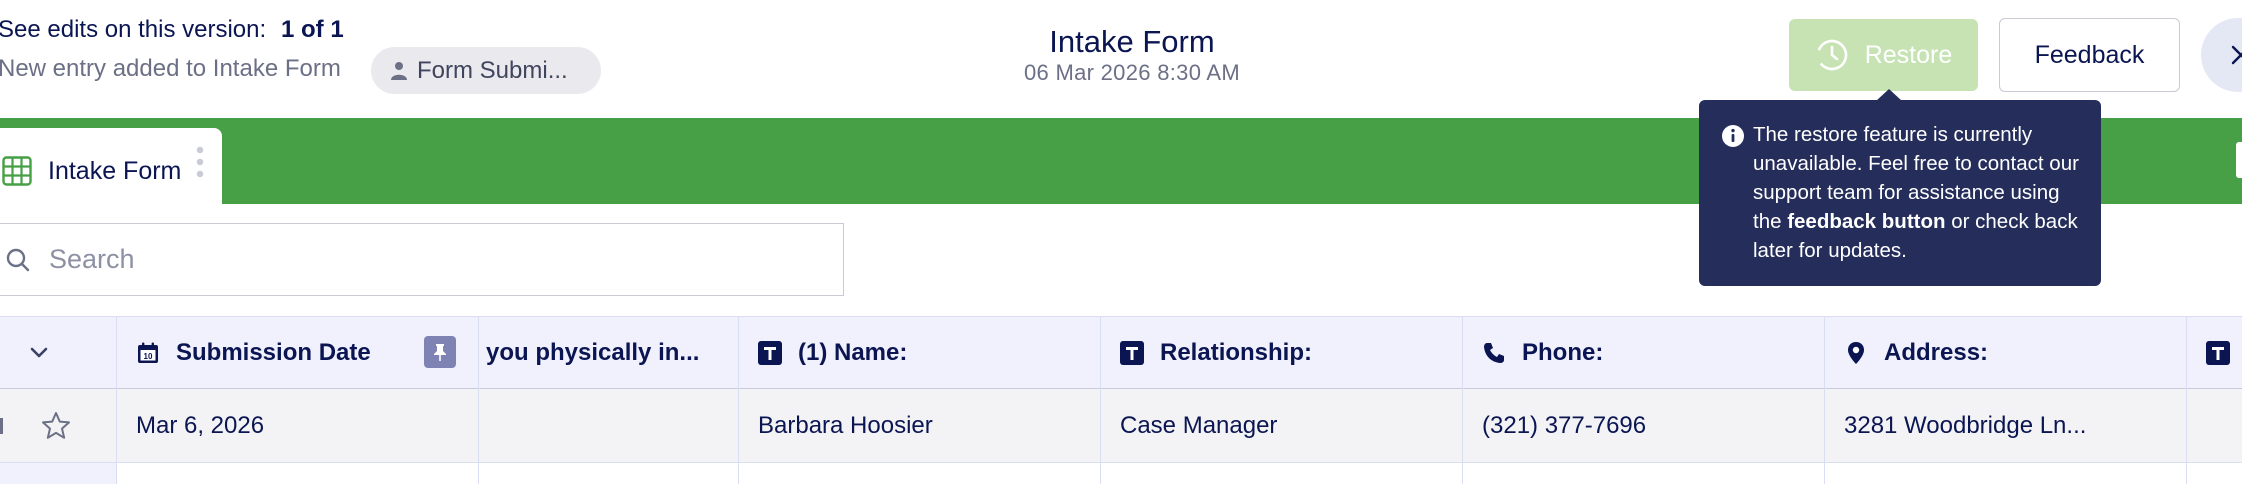  Describe the element at coordinates (1647, 426) in the screenshot. I see `cell-phone: (321) 377-7696` at that location.